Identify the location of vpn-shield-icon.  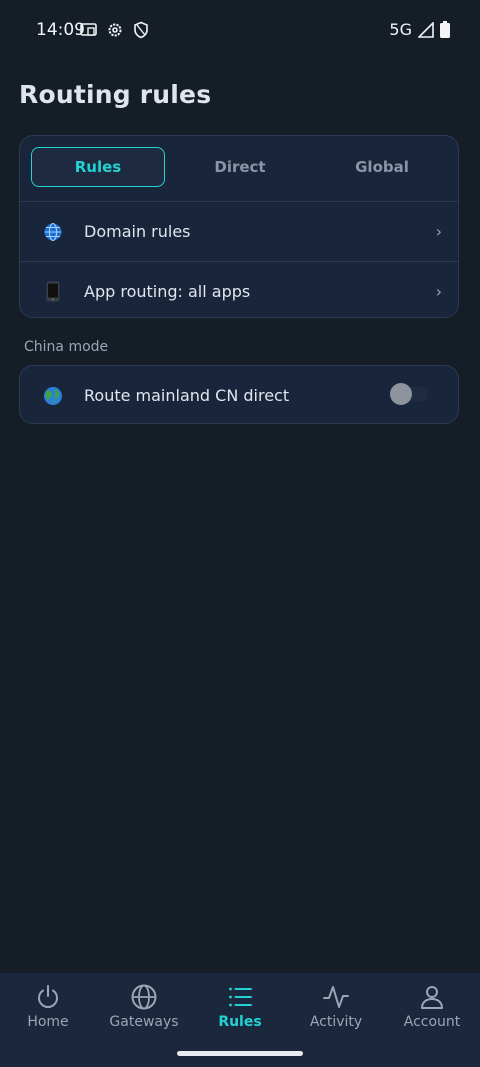
(141, 30).